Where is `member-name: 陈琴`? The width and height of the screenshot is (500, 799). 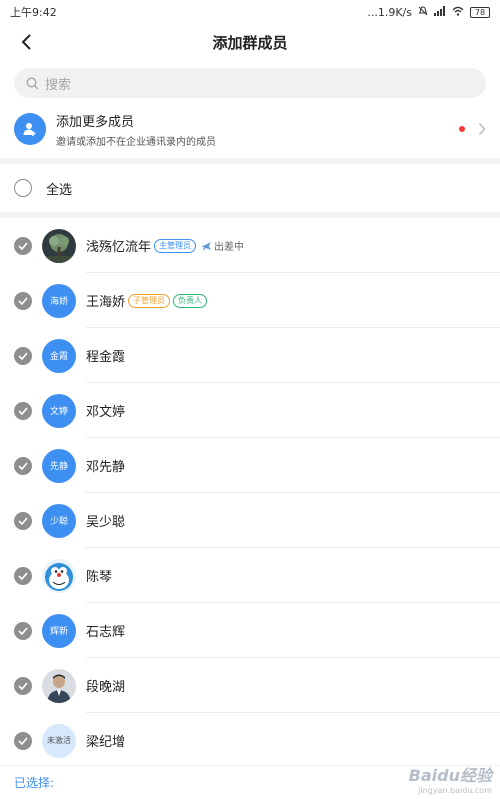 member-name: 陈琴 is located at coordinates (99, 577).